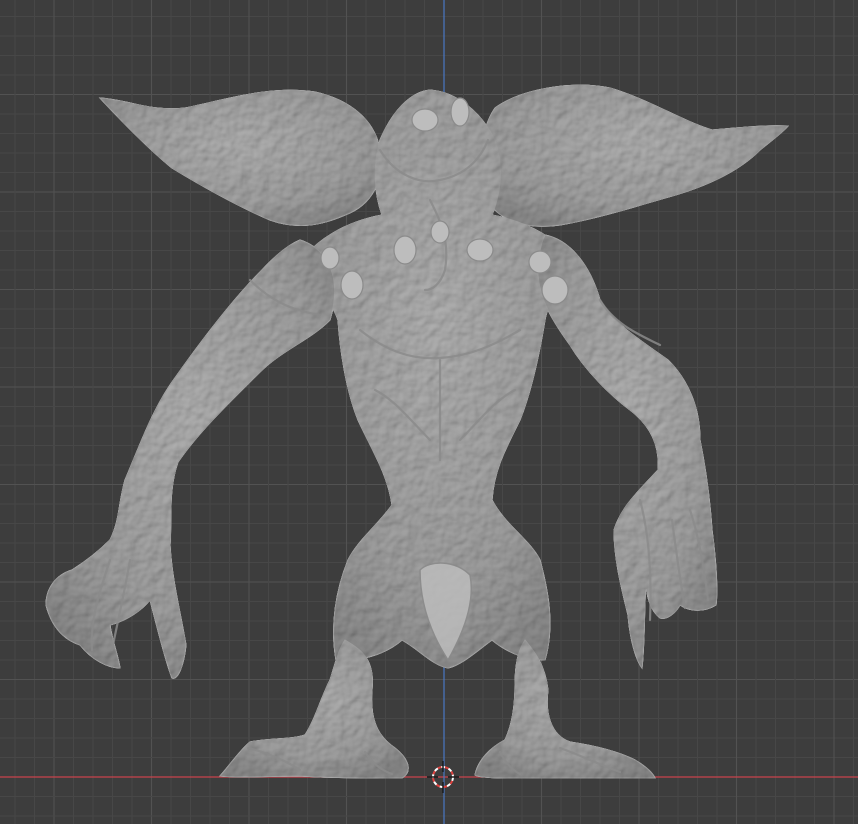 The image size is (858, 824). I want to click on right-ear, so click(635, 155).